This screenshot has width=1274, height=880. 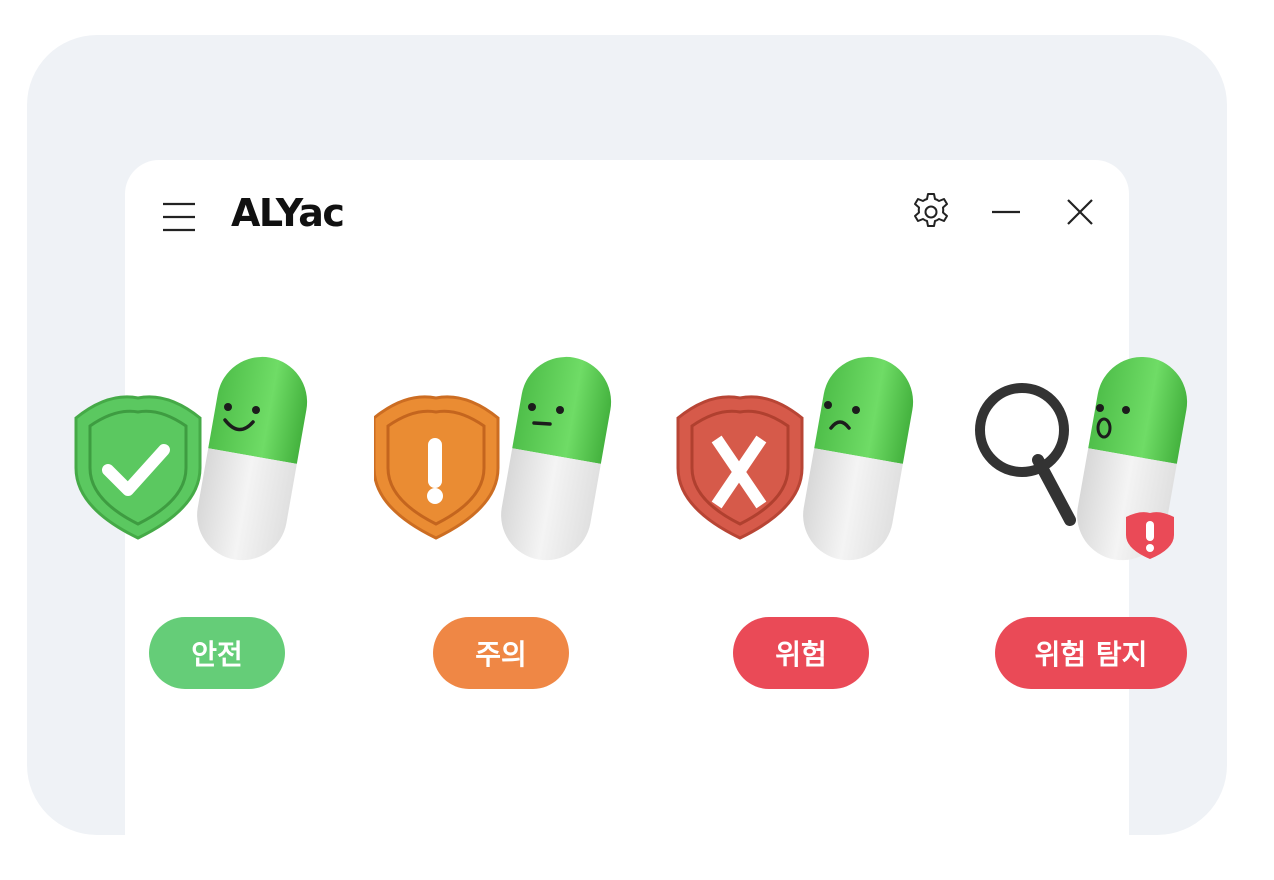 I want to click on status-label-threat-detected: 위험 탐지, so click(x=1091, y=653).